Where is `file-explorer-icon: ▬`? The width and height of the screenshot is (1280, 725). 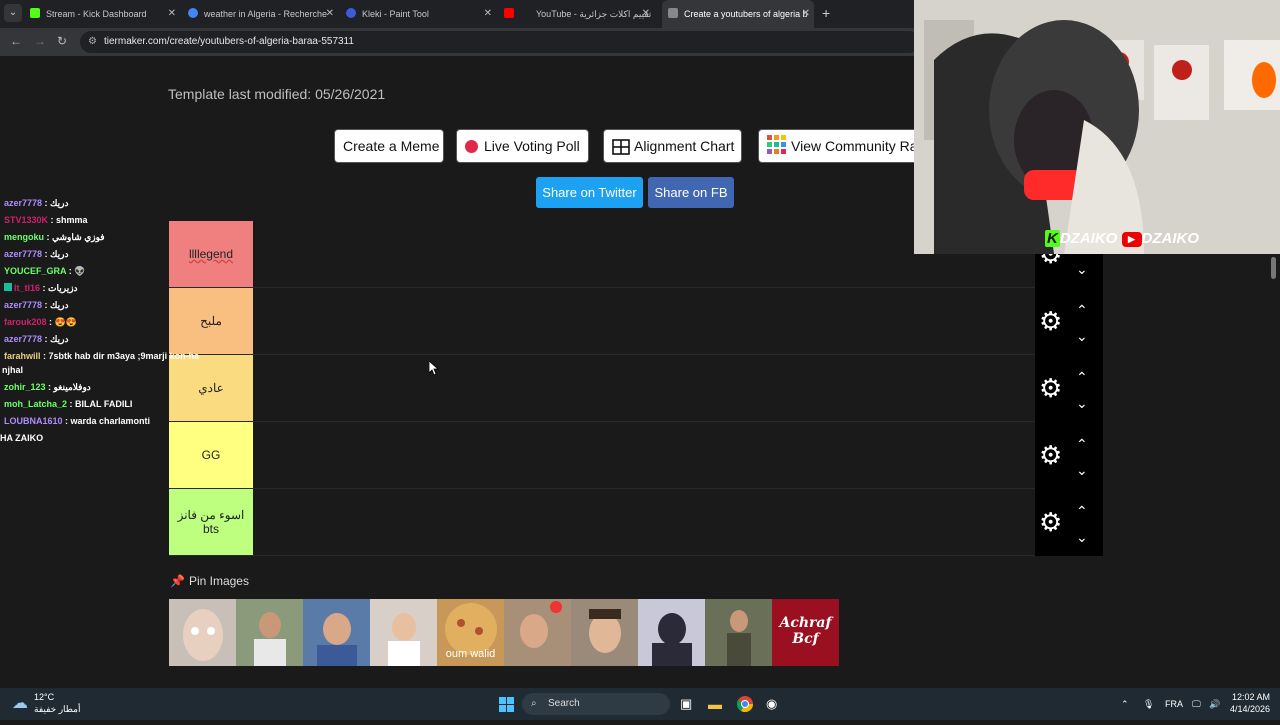 file-explorer-icon: ▬ is located at coordinates (715, 704).